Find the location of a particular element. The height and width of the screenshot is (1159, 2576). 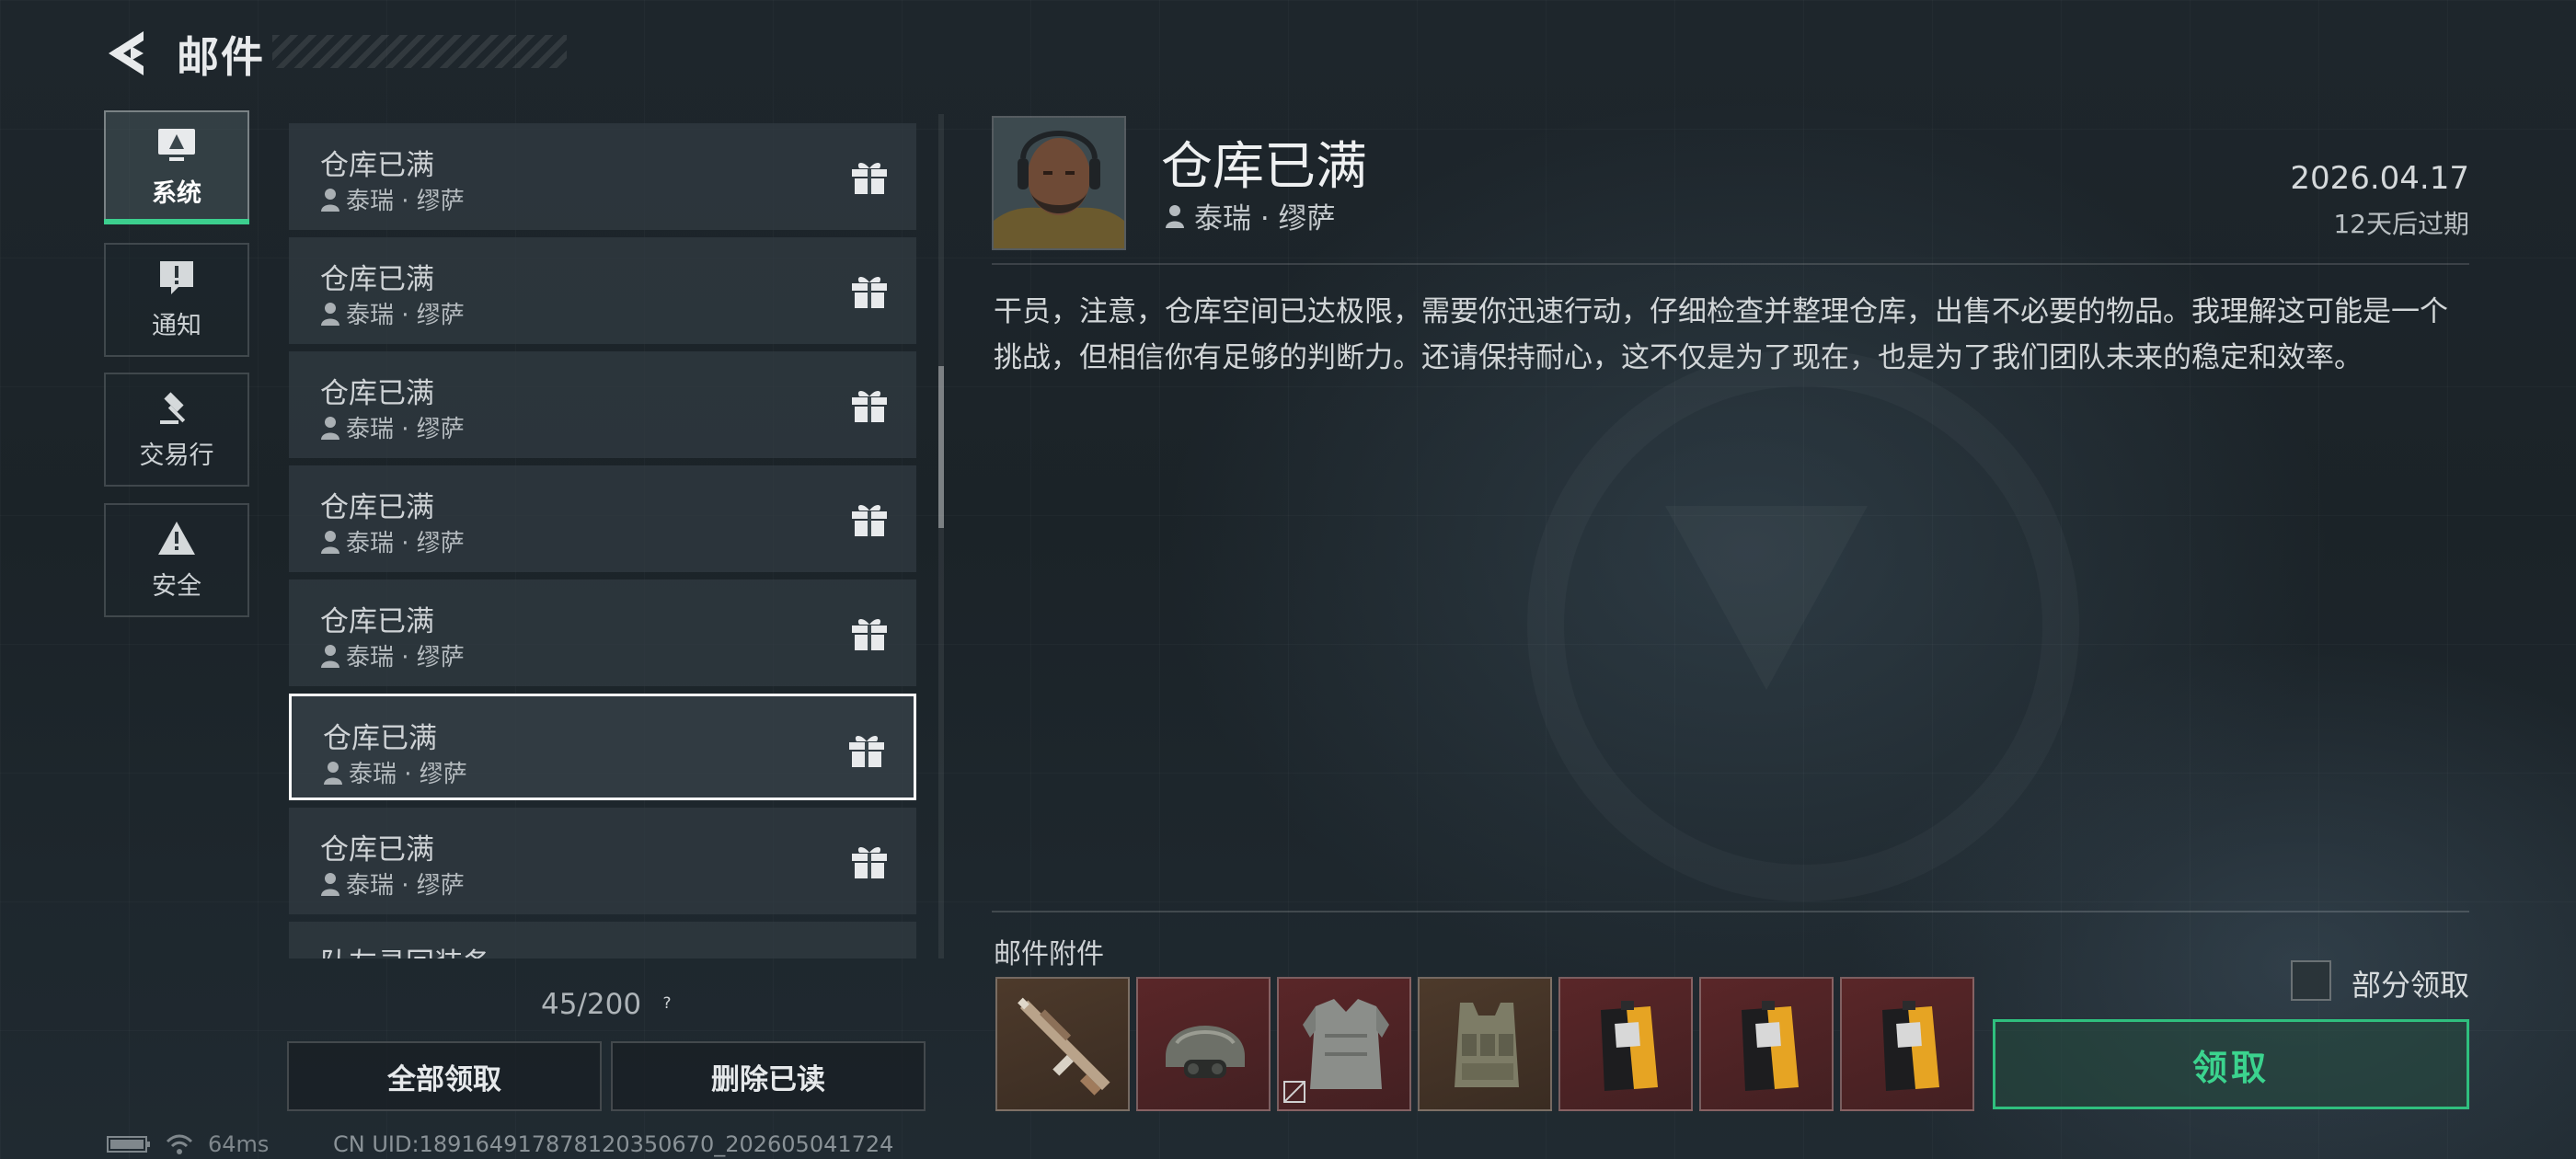

tab-trade: 交易行 is located at coordinates (176, 430).